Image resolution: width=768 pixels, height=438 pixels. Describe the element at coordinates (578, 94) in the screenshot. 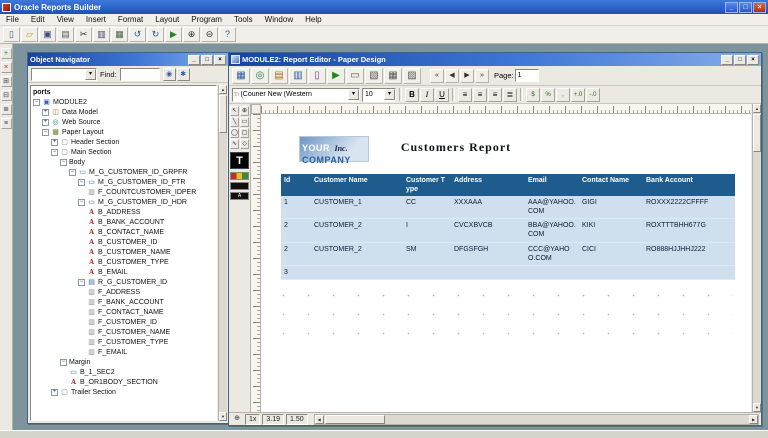

I see `add-decimal-button: +.0` at that location.